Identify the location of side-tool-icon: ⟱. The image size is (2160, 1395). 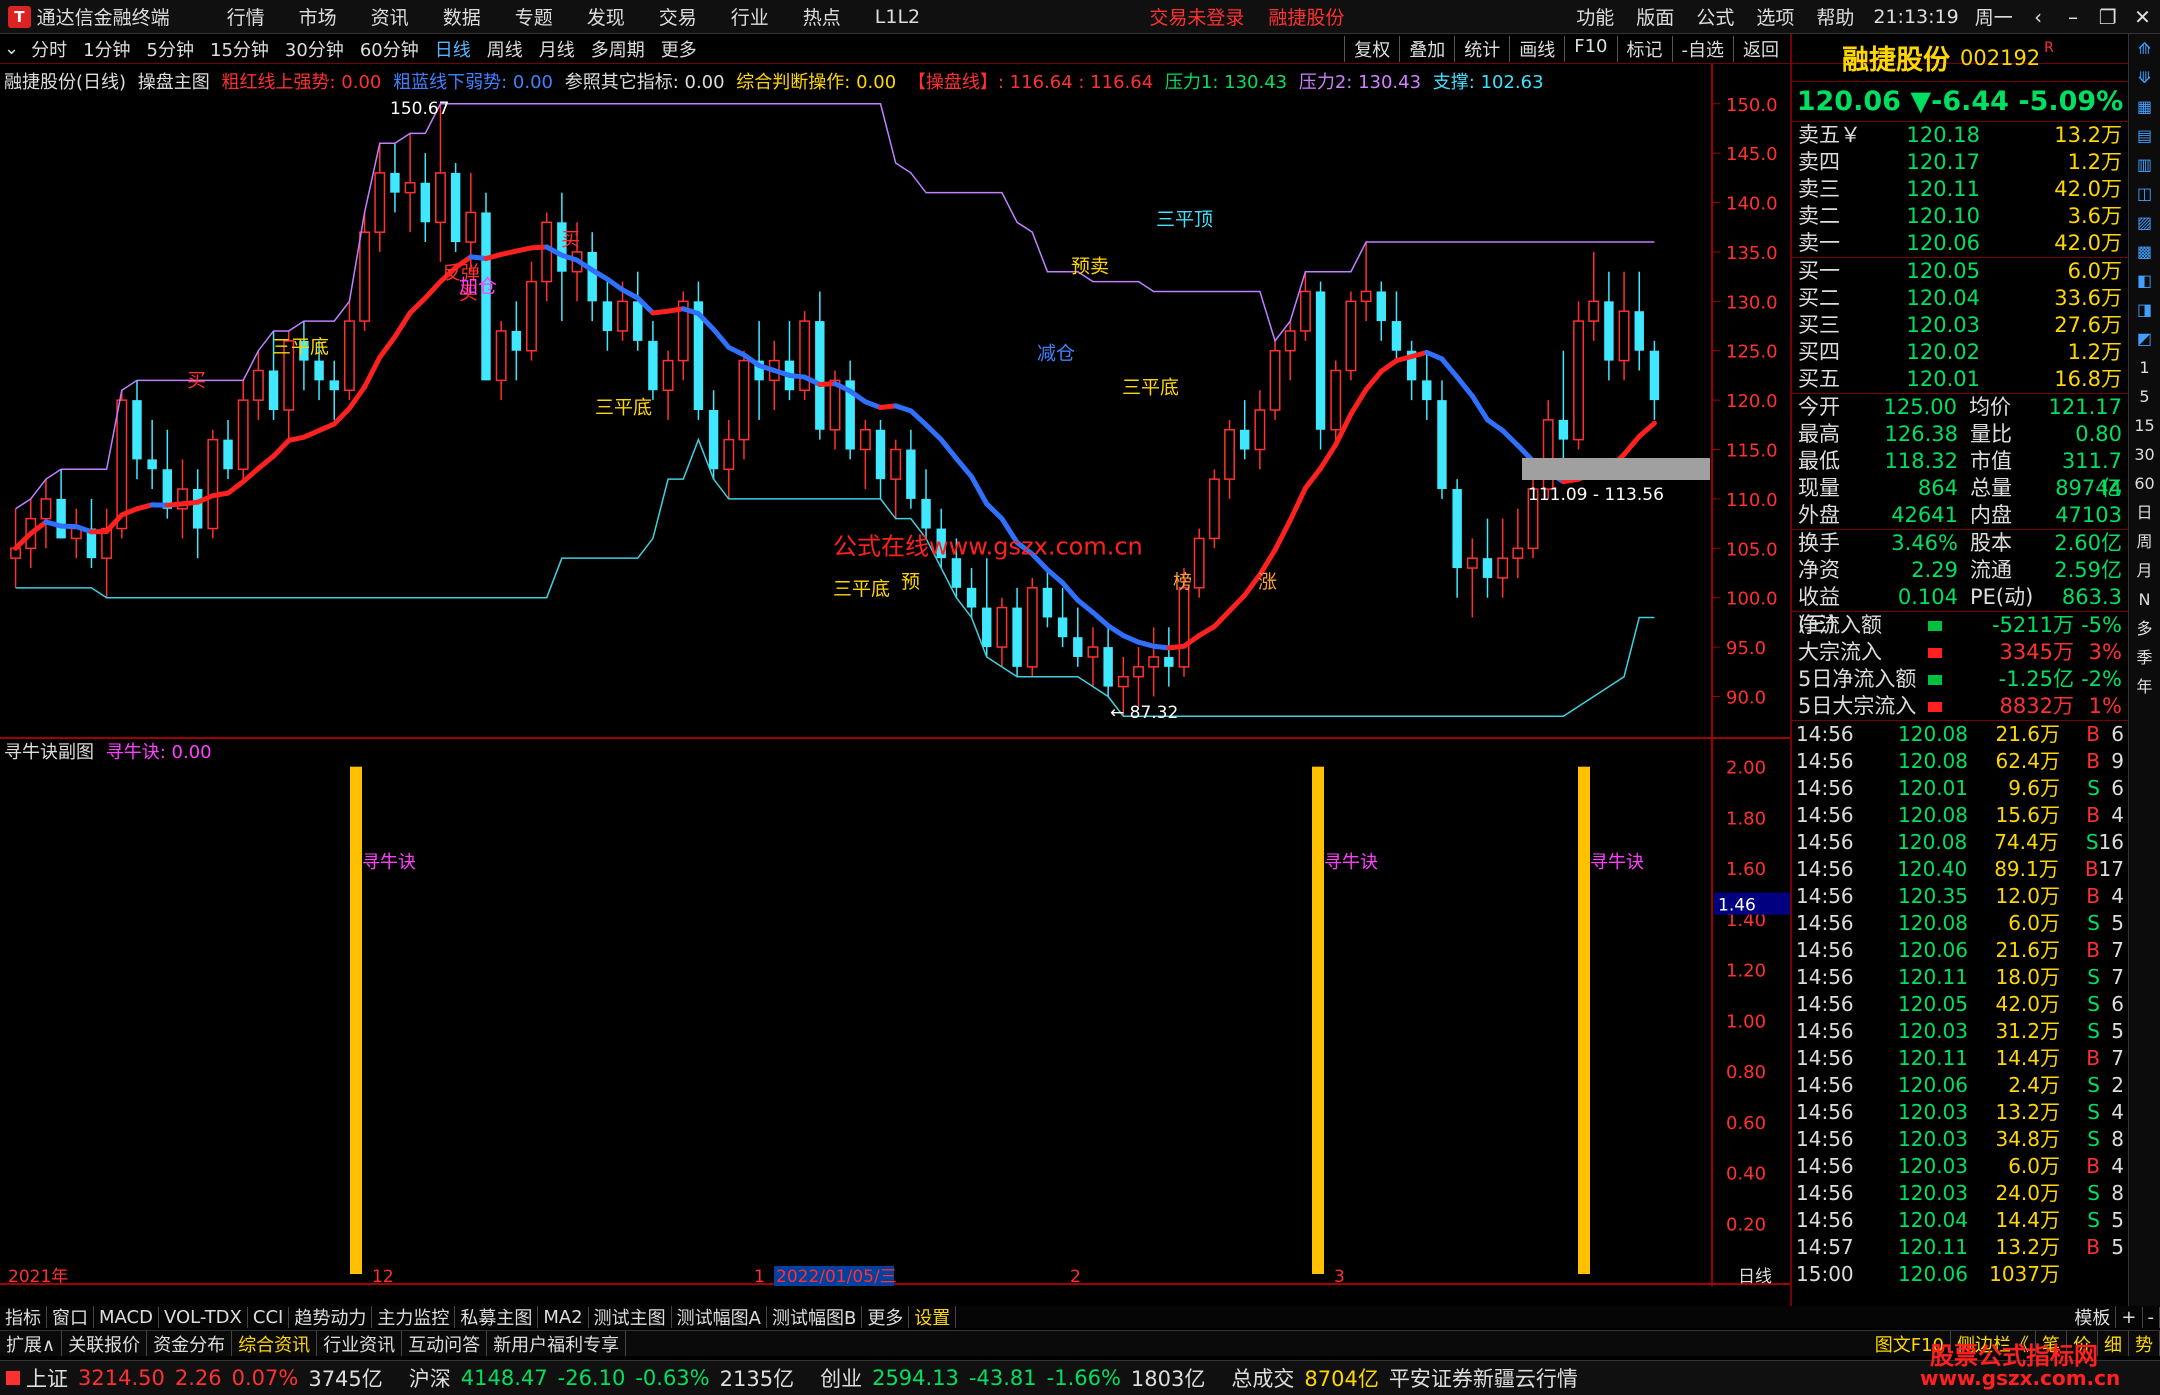
(2144, 77).